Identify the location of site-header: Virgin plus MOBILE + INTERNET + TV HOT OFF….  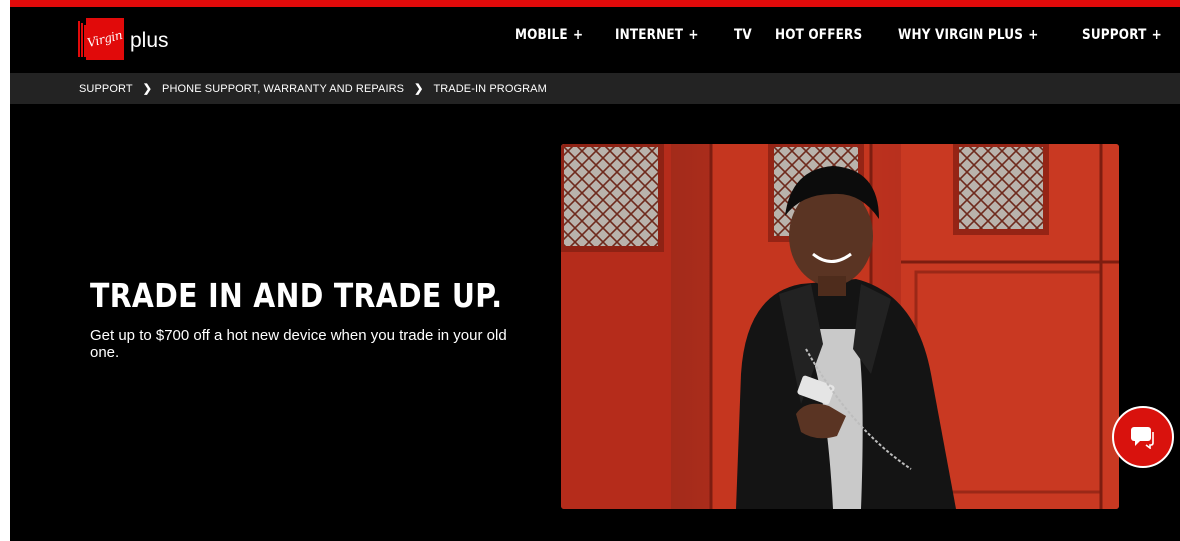
(595, 40).